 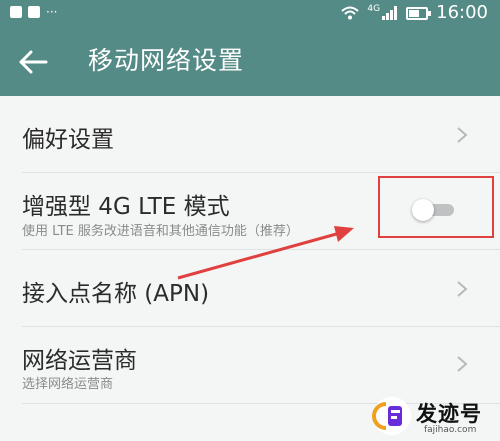 What do you see at coordinates (391, 416) in the screenshot?
I see `watermark-logo-icon` at bounding box center [391, 416].